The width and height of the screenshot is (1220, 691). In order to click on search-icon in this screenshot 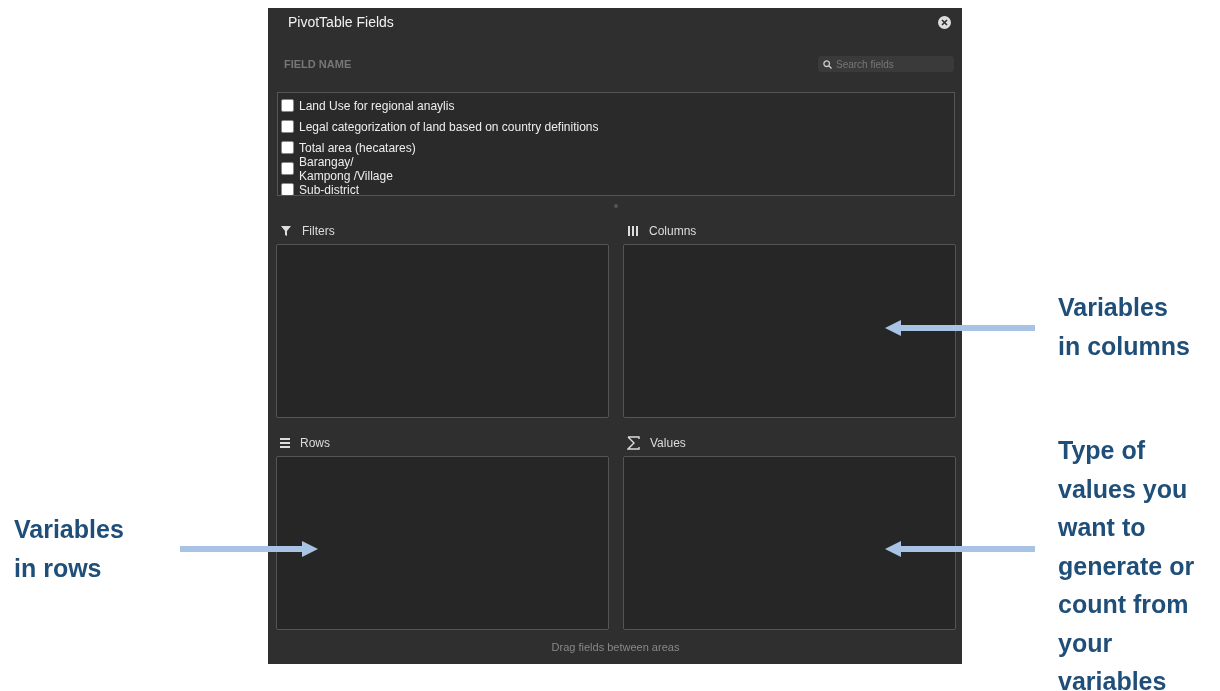, I will do `click(827, 64)`.